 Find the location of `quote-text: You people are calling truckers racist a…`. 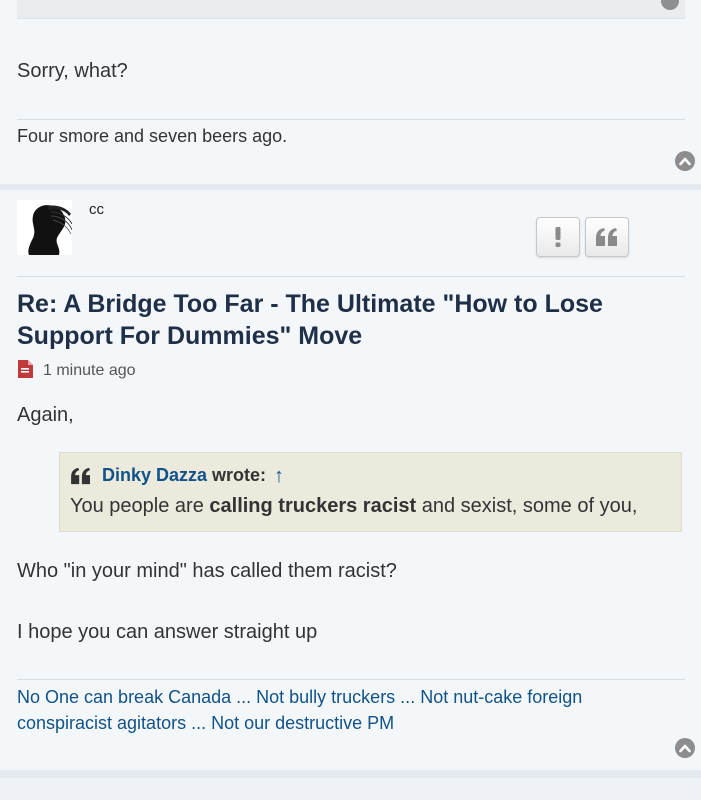

quote-text: You people are calling truckers racist a… is located at coordinates (353, 506).